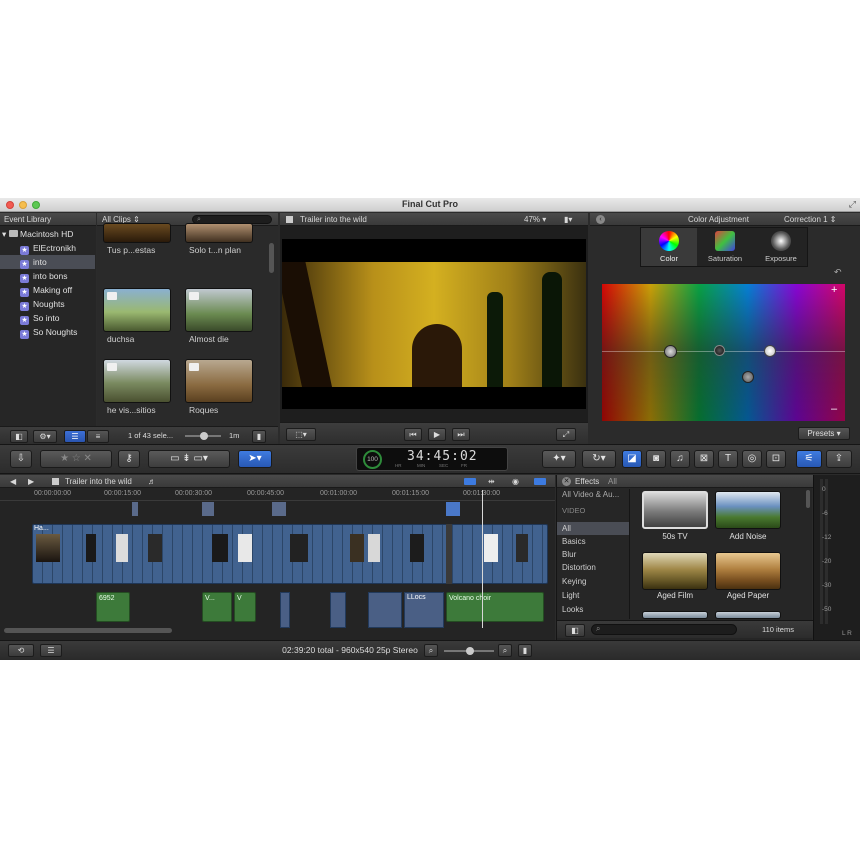 The width and height of the screenshot is (860, 860). Describe the element at coordinates (669, 247) in the screenshot. I see `tab-color: Color` at that location.